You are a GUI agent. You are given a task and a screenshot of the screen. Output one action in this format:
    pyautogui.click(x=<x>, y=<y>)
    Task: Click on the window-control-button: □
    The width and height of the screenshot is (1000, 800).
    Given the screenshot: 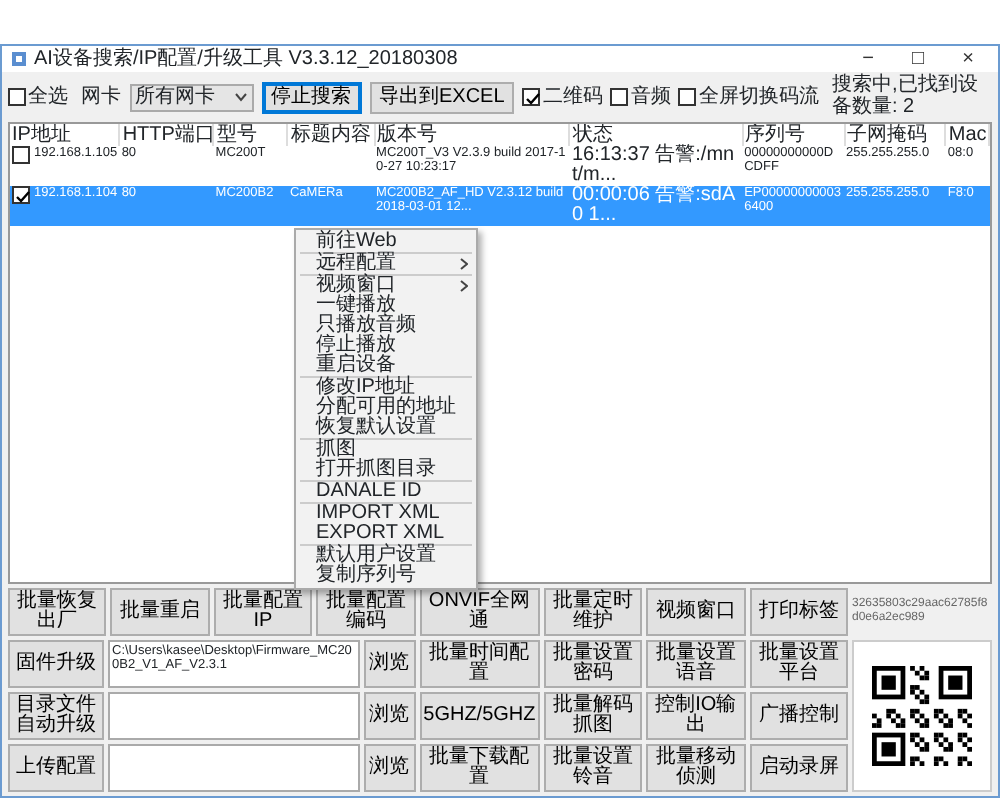 What is the action you would take?
    pyautogui.click(x=918, y=59)
    